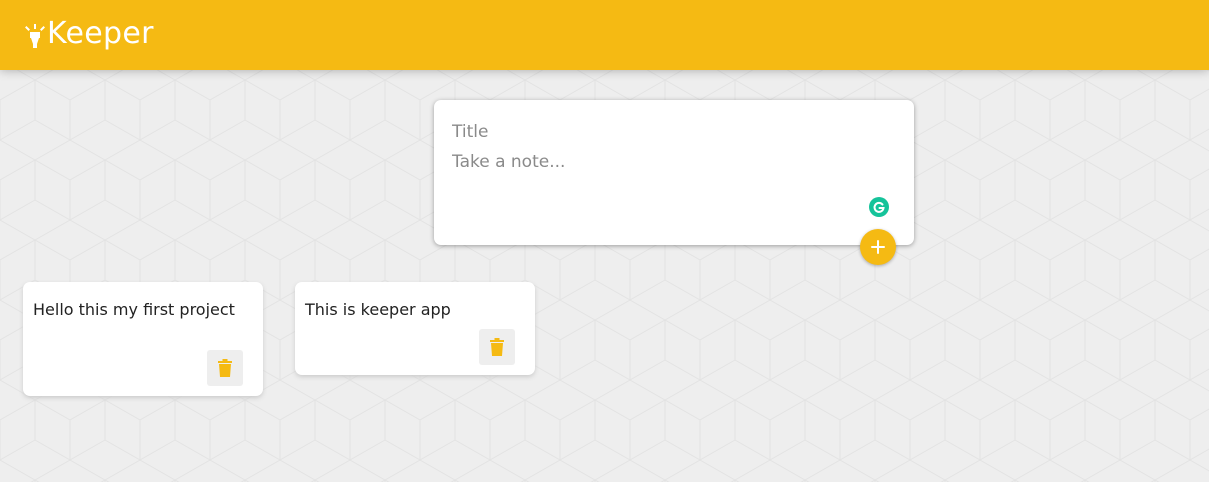 The width and height of the screenshot is (1209, 482). Describe the element at coordinates (143, 339) in the screenshot. I see `note-card: Hello this my first project` at that location.